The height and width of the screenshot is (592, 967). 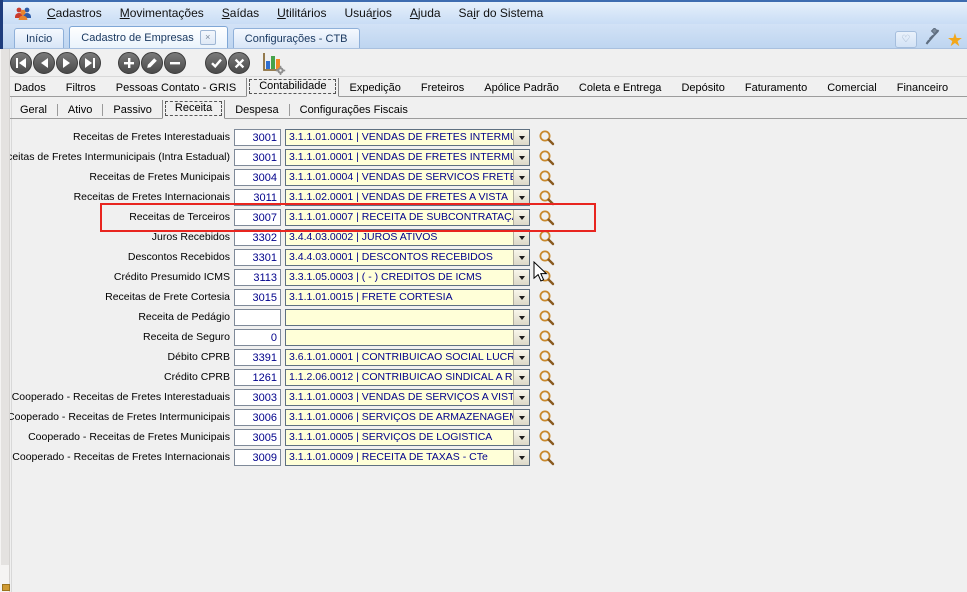 I want to click on subtab-despesa: Despesa, so click(x=256, y=110).